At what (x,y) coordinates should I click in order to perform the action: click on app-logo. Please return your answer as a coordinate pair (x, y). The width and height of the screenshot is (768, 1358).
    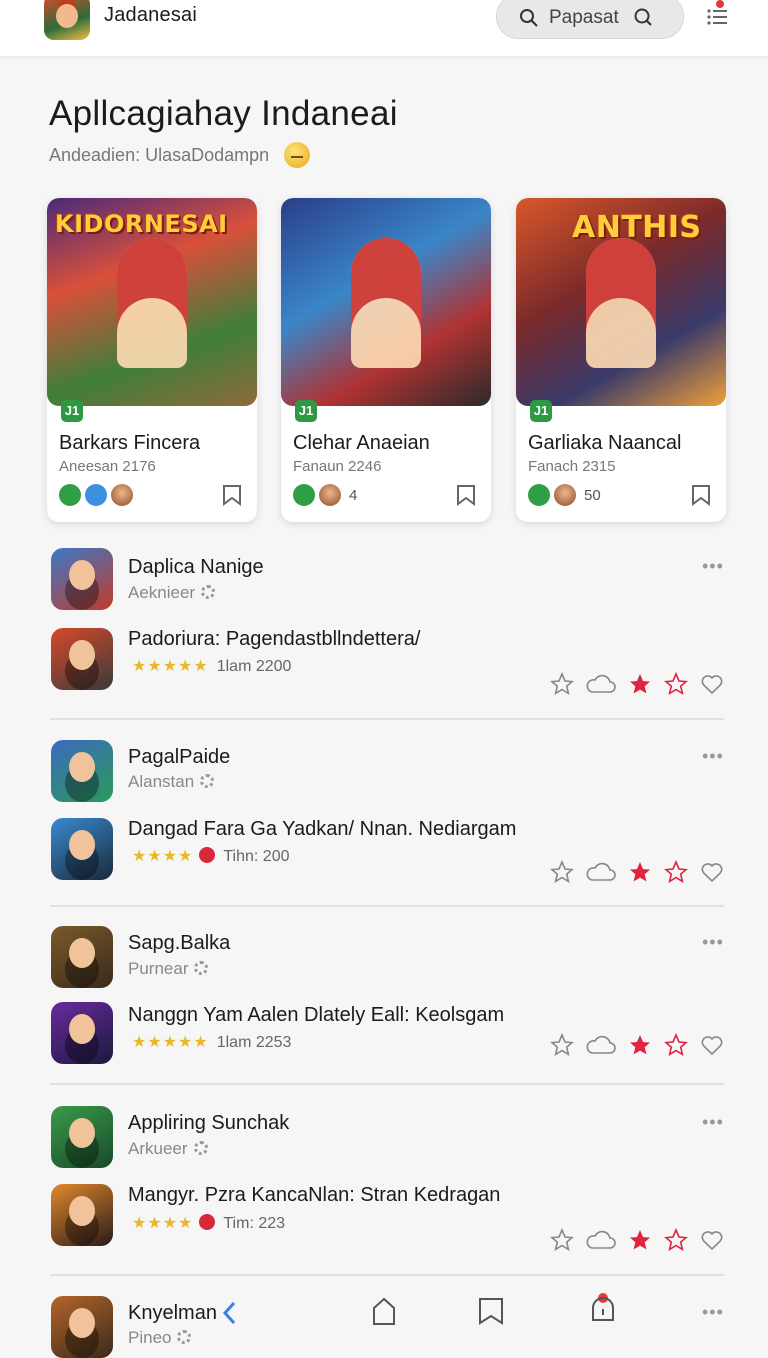
    Looking at the image, I should click on (67, 20).